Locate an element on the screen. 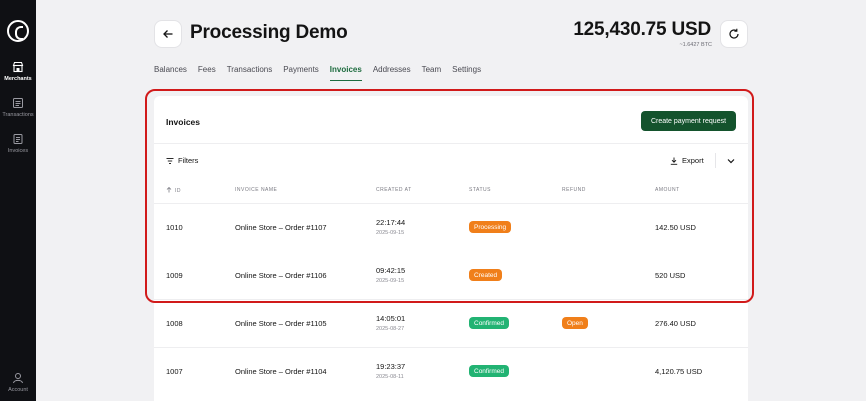 This screenshot has height=401, width=866. tab-team: Team is located at coordinates (432, 73).